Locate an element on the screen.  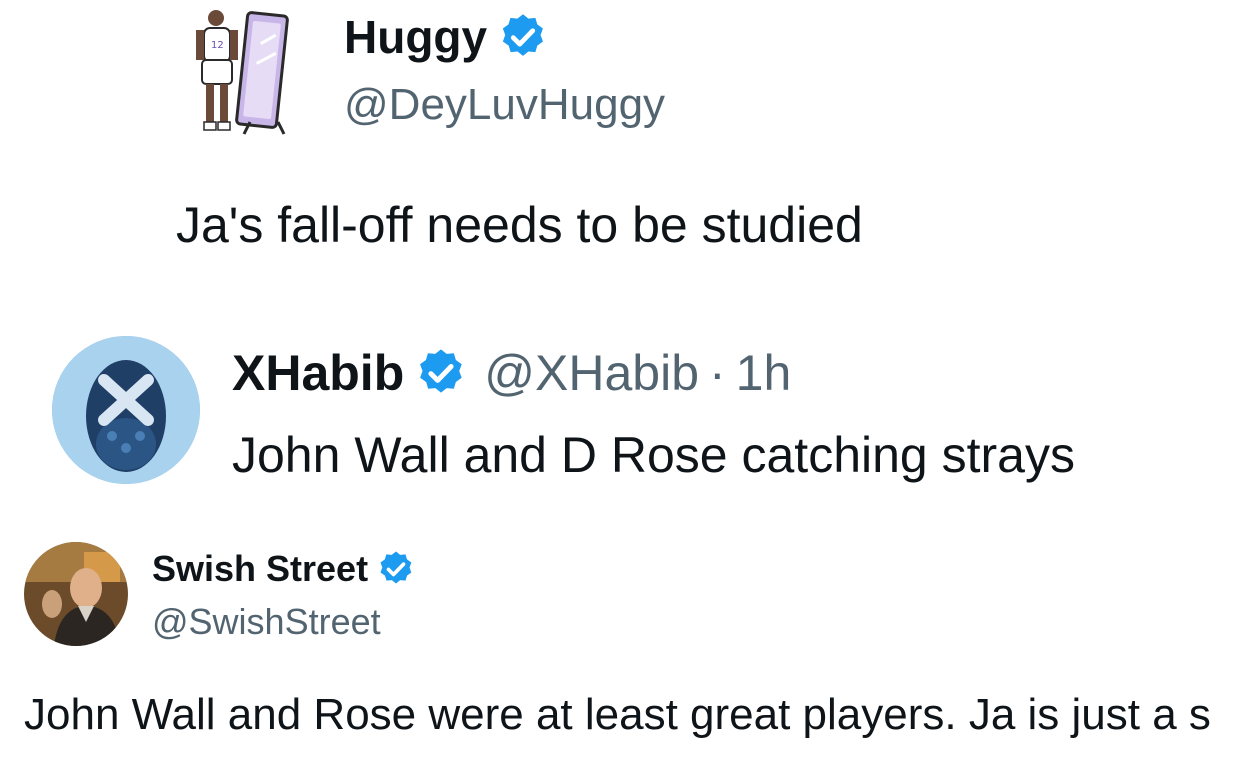
avatar: 12 is located at coordinates (243, 70).